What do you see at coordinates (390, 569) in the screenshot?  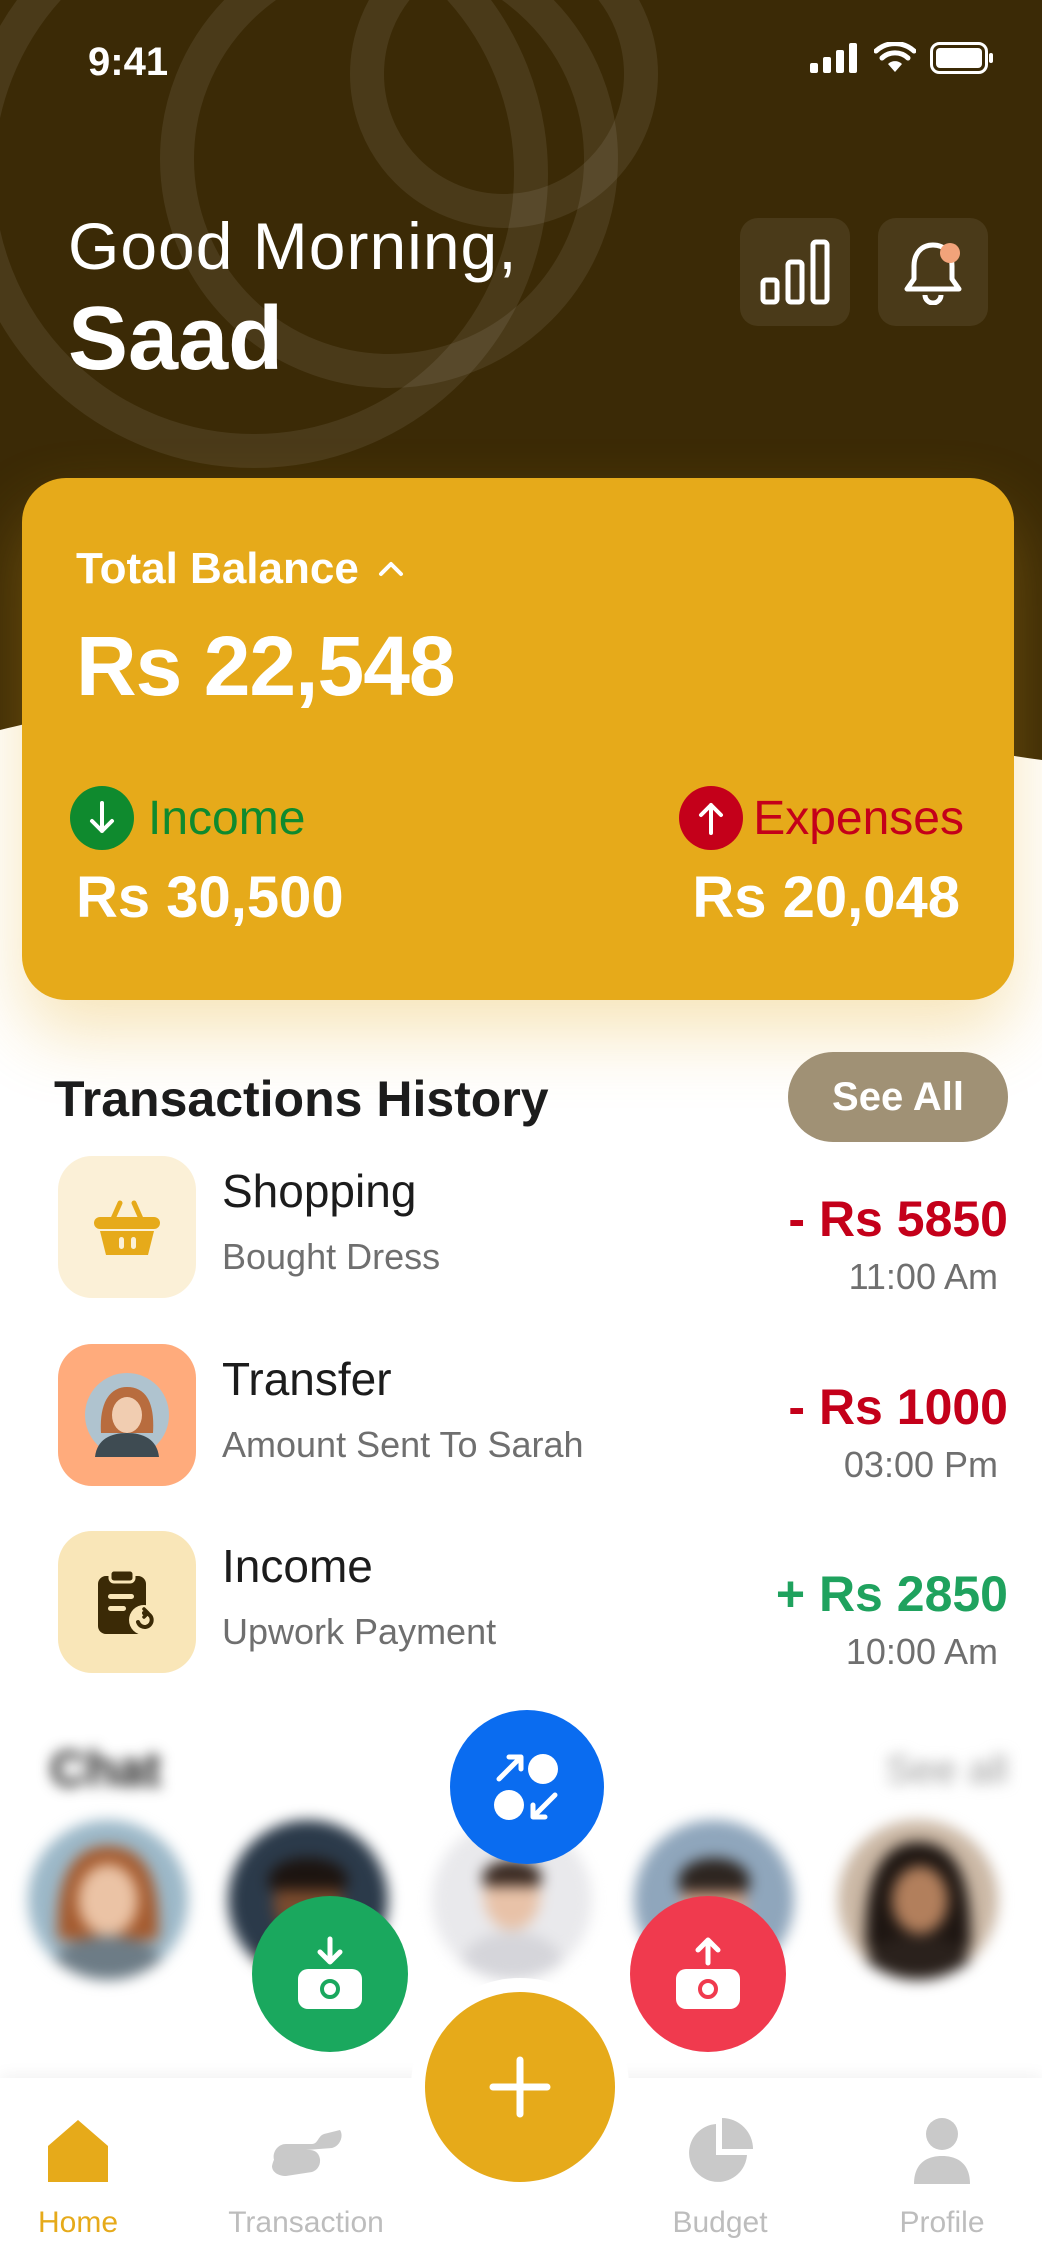 I see `chevron-up-icon` at bounding box center [390, 569].